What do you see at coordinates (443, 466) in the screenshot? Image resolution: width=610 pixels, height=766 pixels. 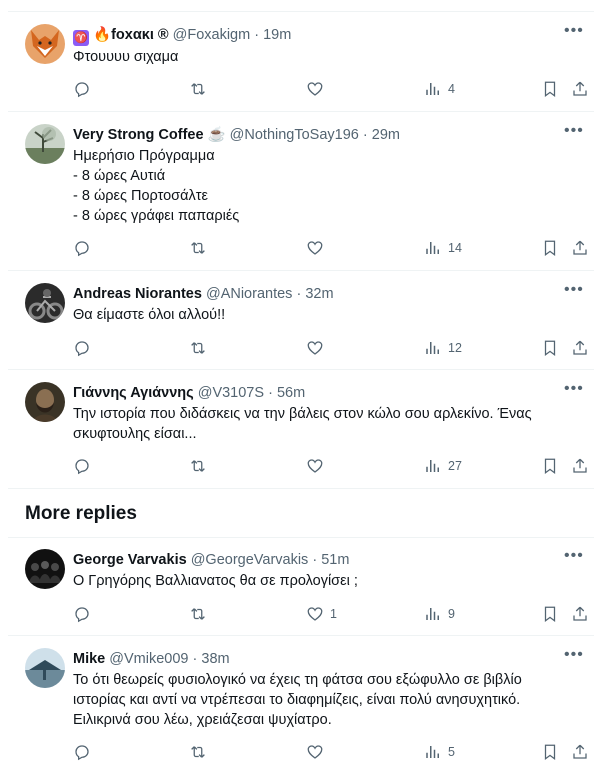 I see `views-button: 27` at bounding box center [443, 466].